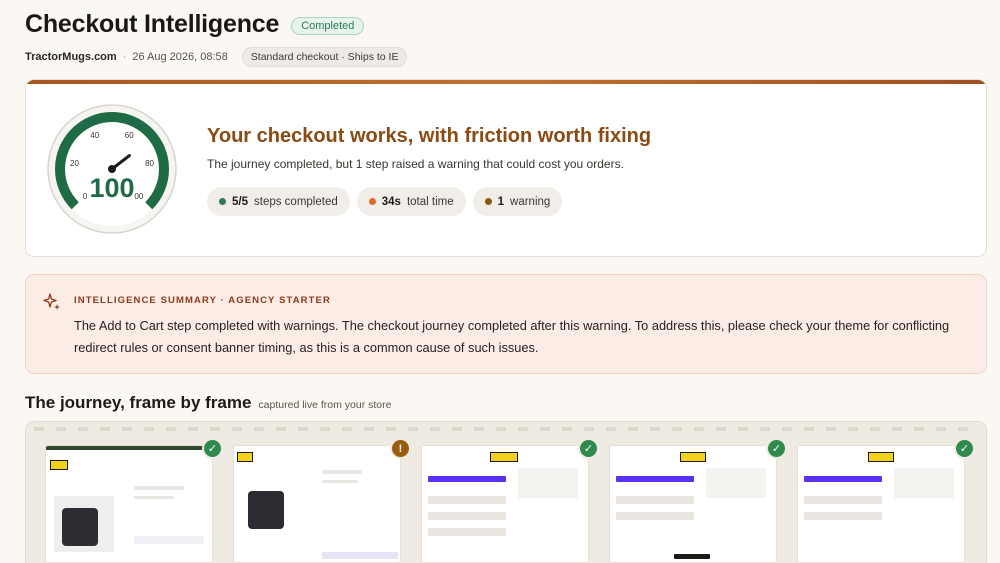 This screenshot has width=1000, height=563. What do you see at coordinates (71, 57) in the screenshot?
I see `store-name: TractorMugs.com` at bounding box center [71, 57].